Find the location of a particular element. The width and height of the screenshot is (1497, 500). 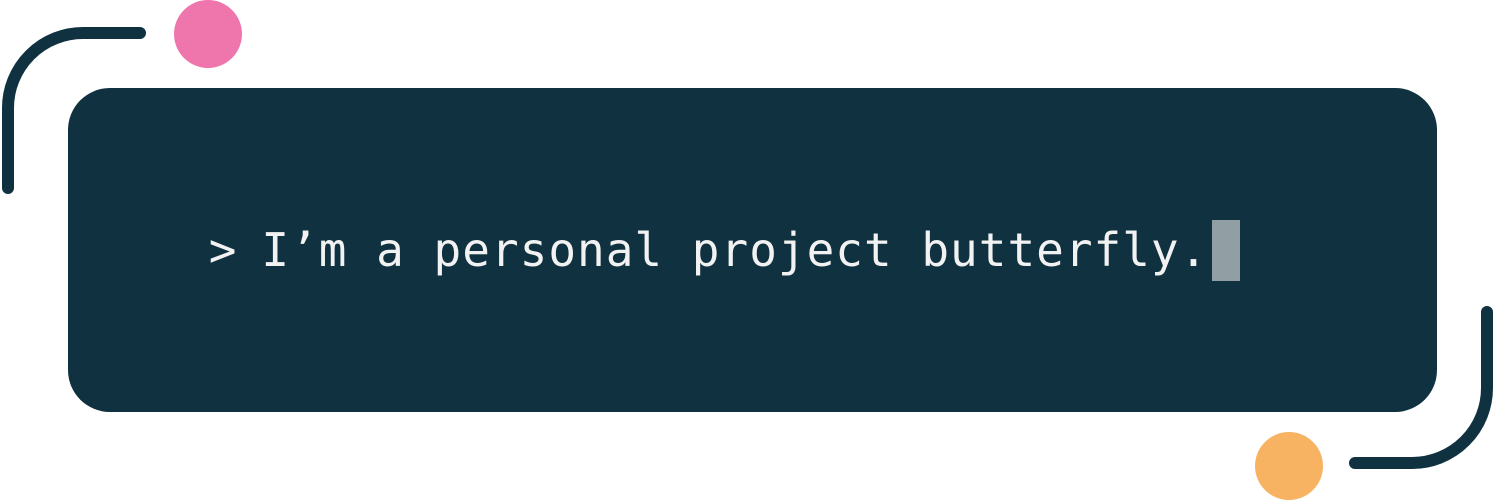

orange-dot is located at coordinates (1289, 466).